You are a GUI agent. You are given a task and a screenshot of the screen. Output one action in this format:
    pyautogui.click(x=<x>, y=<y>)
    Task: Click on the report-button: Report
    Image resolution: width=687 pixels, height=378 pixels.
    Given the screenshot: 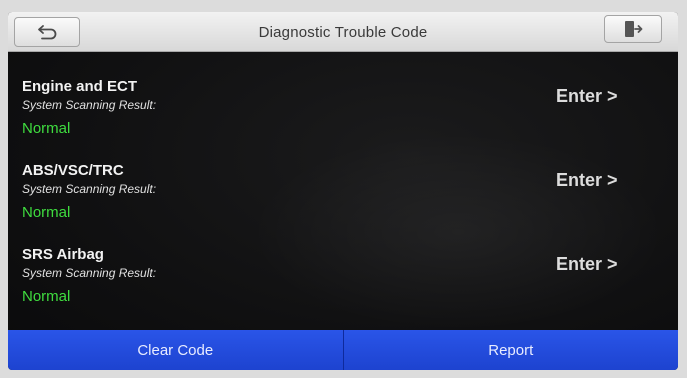 What is the action you would take?
    pyautogui.click(x=510, y=350)
    